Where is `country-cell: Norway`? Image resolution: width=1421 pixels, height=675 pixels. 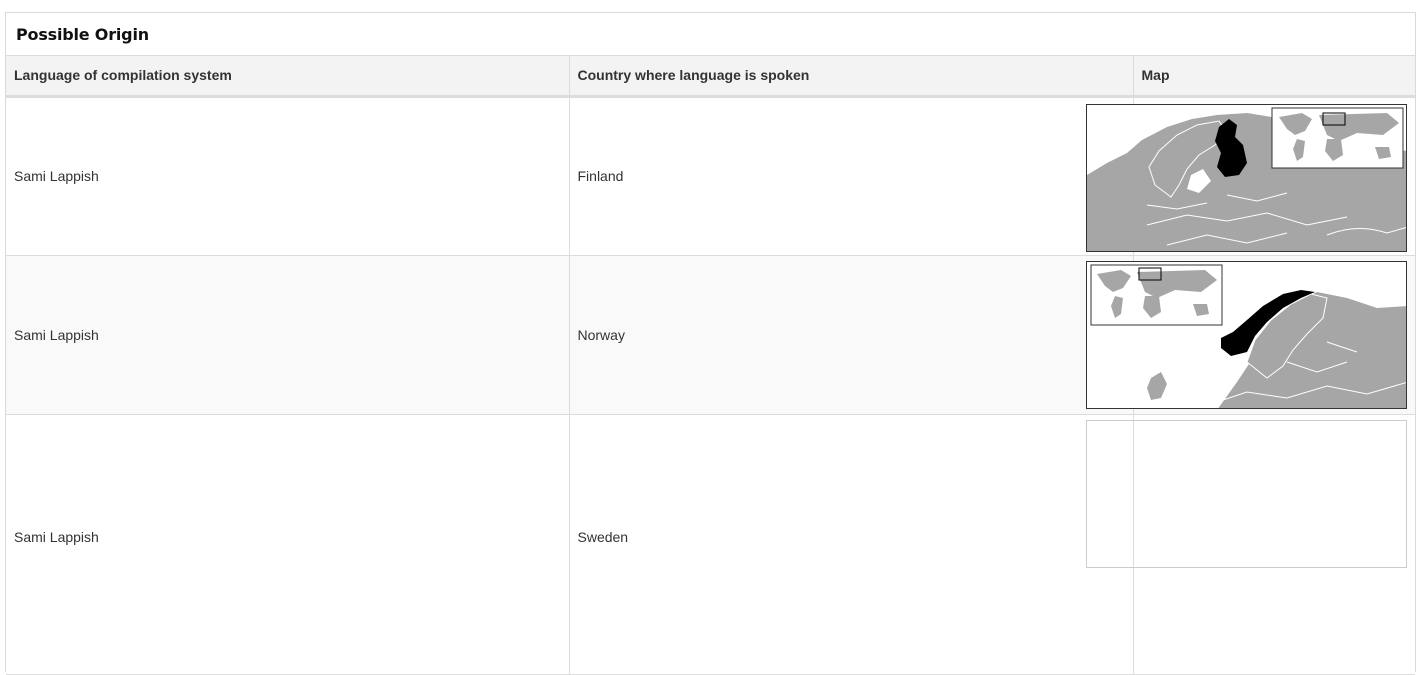
country-cell: Norway is located at coordinates (851, 335).